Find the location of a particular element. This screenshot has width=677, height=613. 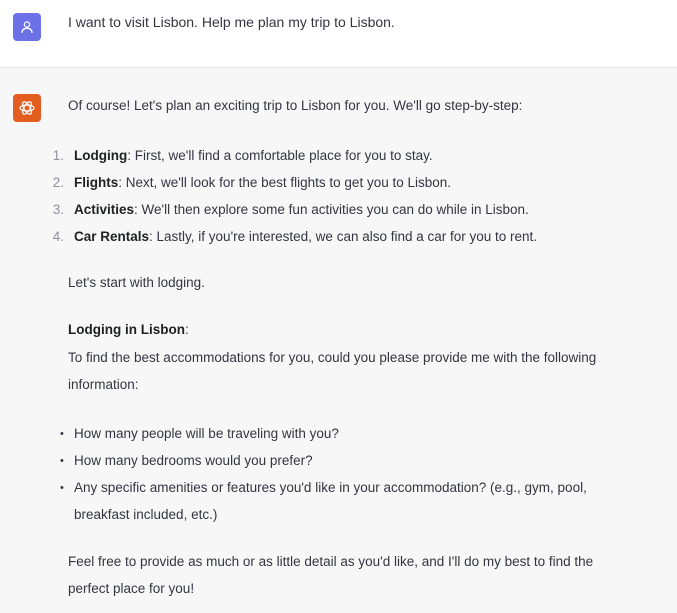

step-title: Activities is located at coordinates (104, 209).